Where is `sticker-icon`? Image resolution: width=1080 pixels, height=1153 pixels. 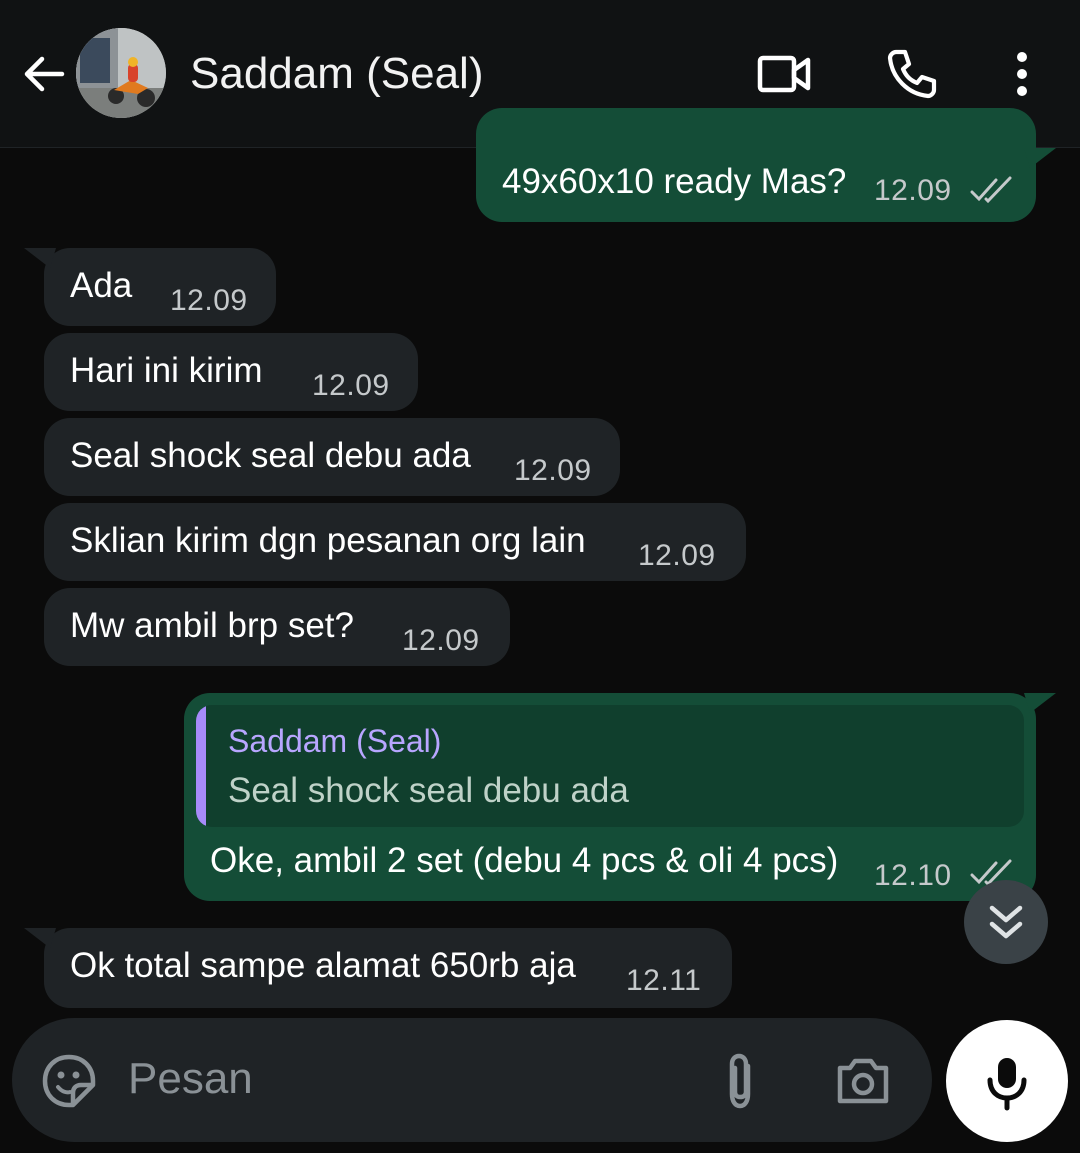 sticker-icon is located at coordinates (69, 1081).